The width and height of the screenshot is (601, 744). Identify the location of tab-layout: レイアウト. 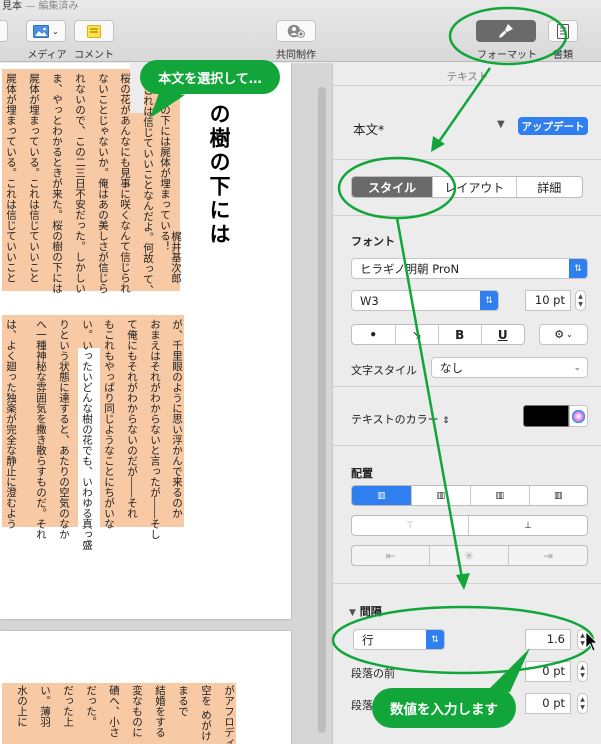
(475, 187).